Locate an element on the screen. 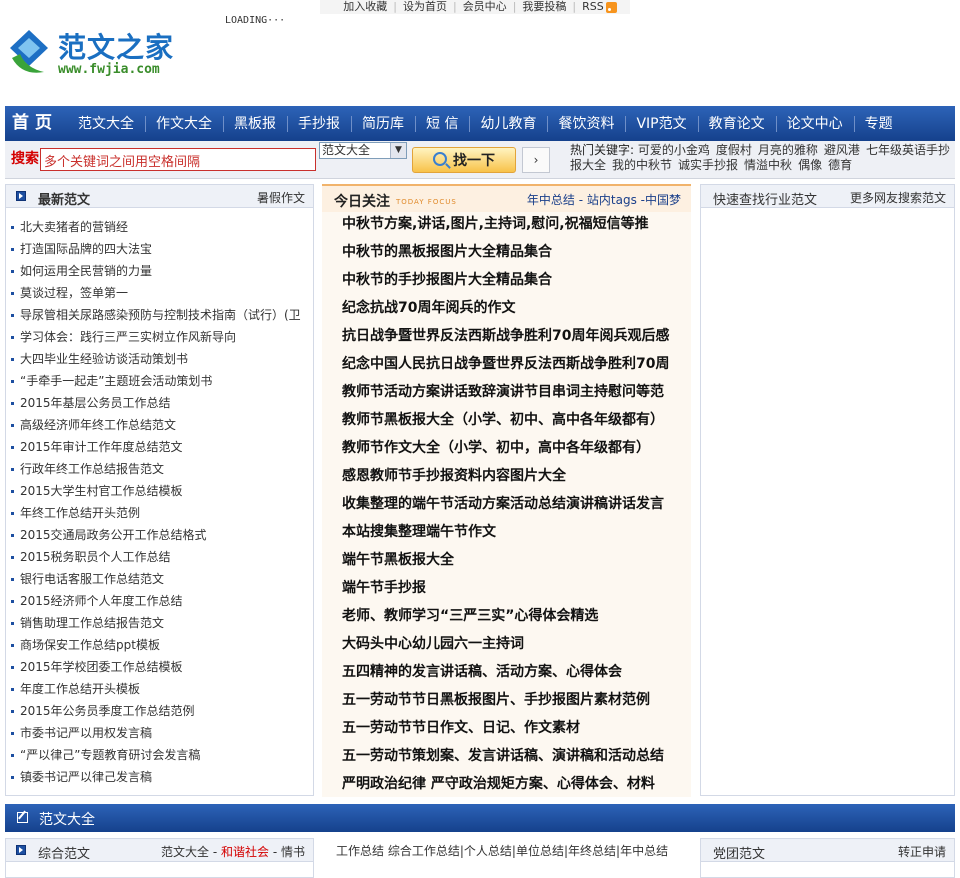 The width and height of the screenshot is (960, 878). hot-keyword: 度假村 is located at coordinates (734, 150).